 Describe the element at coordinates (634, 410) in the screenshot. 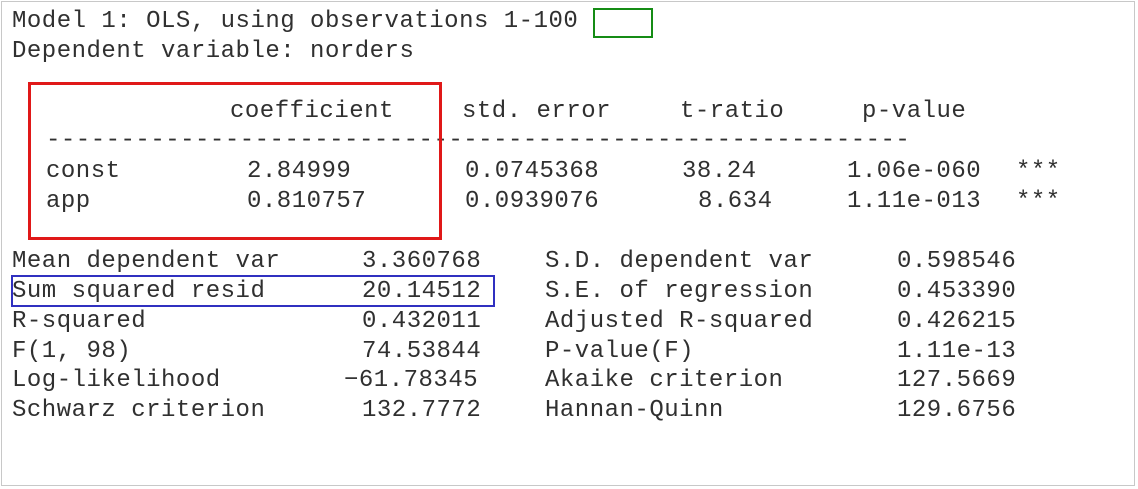

I see `stat-label: Hannan-Quinn` at that location.